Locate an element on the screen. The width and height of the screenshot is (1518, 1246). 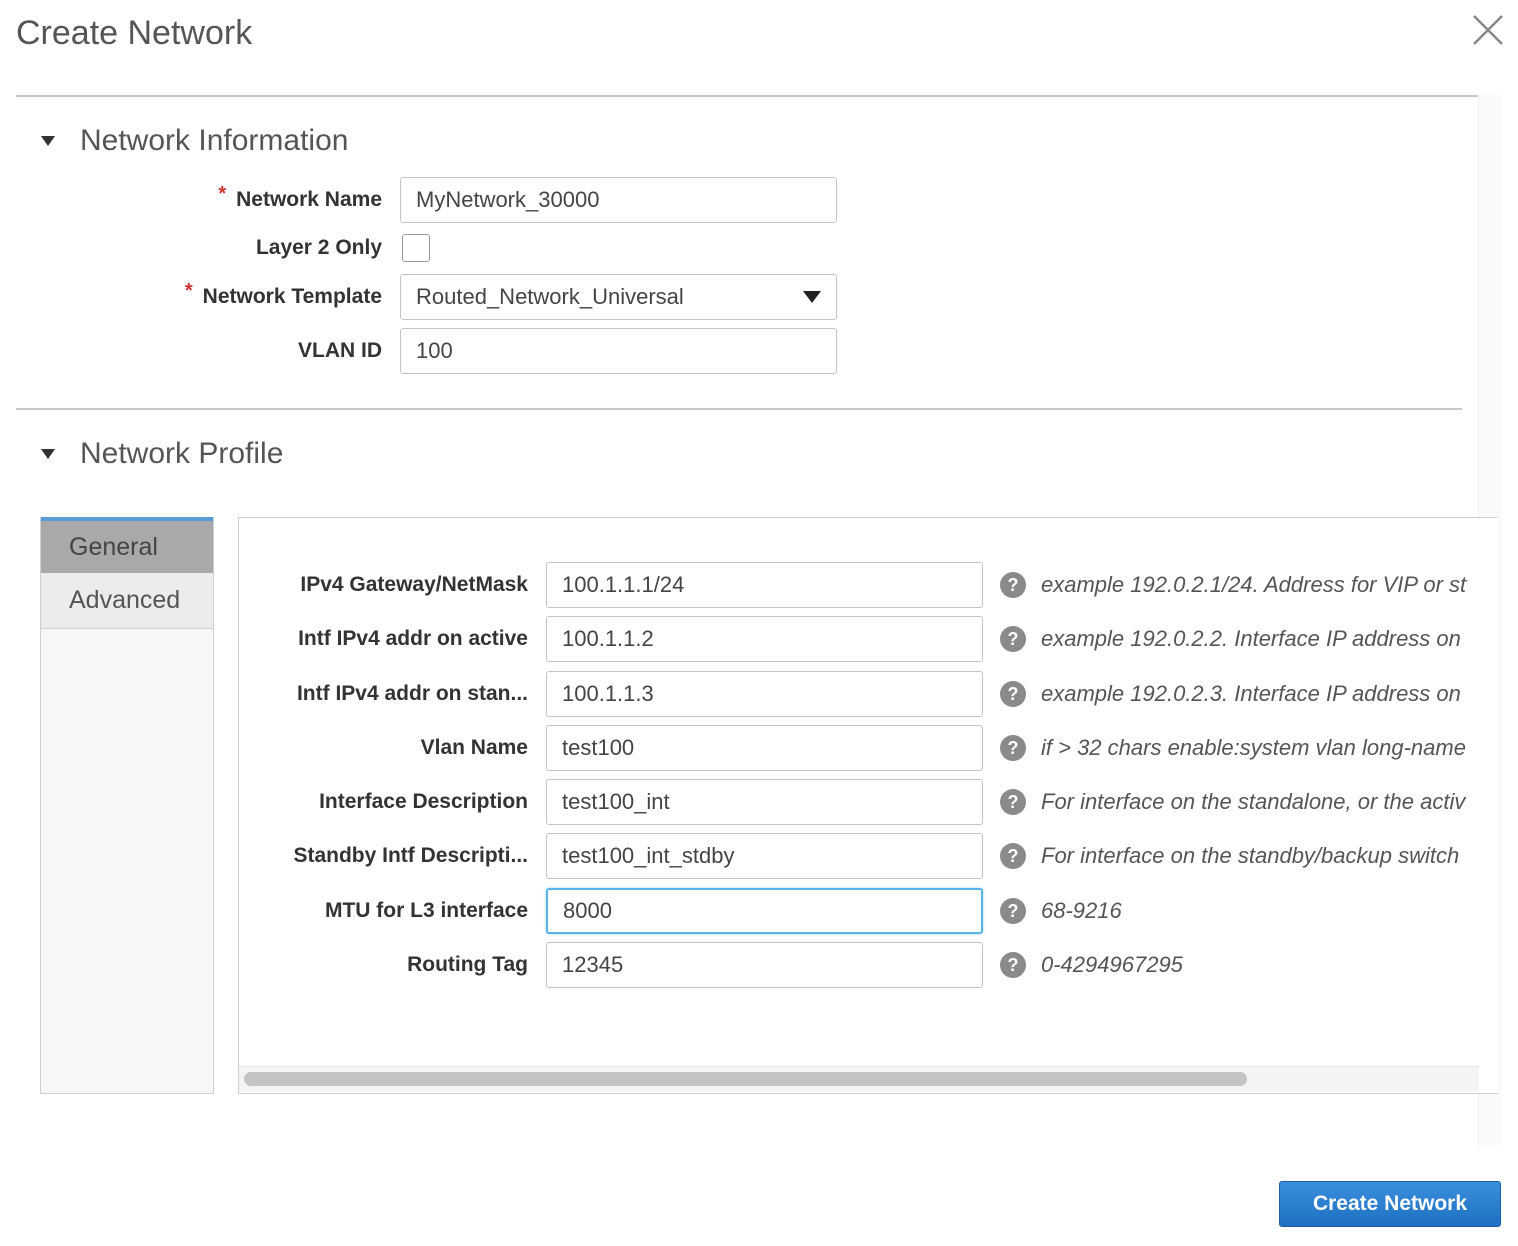
profile-field-label: Interface Description is located at coordinates (423, 801).